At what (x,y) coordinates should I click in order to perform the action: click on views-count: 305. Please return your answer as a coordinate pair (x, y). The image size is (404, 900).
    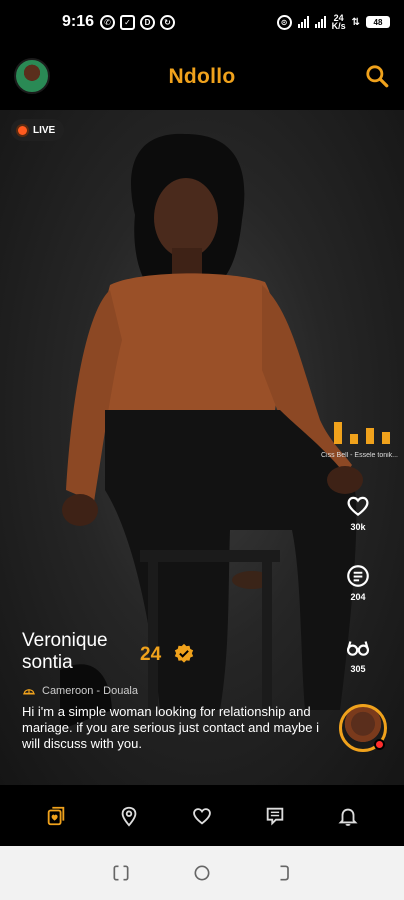
    Looking at the image, I should click on (358, 669).